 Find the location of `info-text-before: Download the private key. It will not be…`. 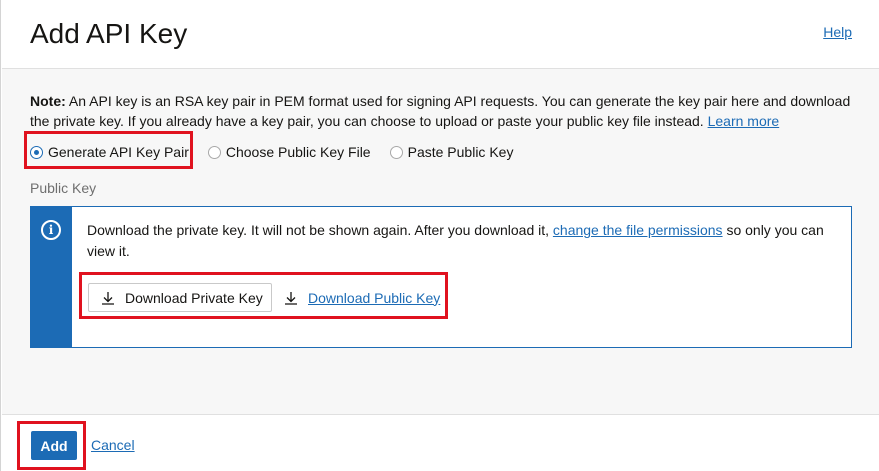

info-text-before: Download the private key. It will not be… is located at coordinates (320, 230).